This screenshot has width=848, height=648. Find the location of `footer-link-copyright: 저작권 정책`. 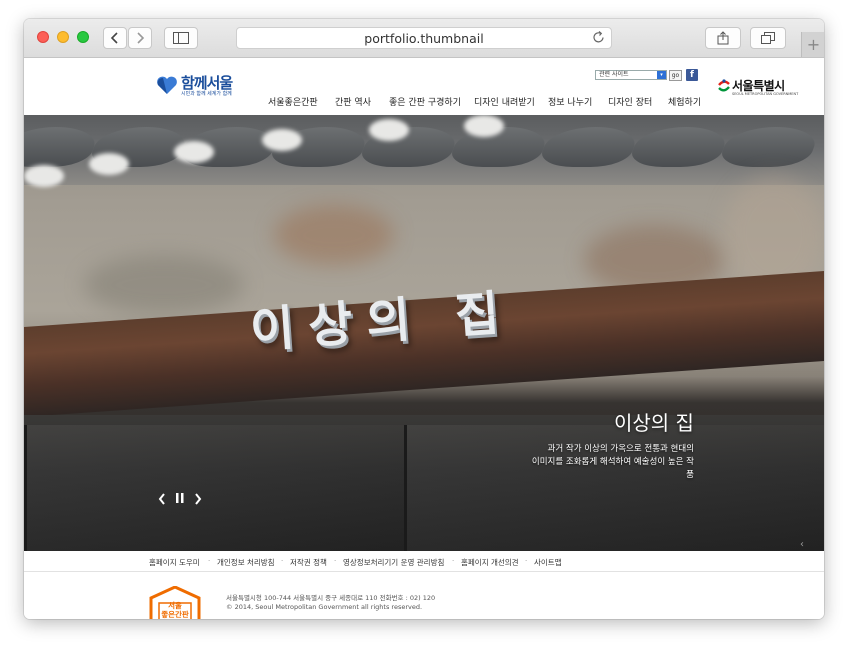

footer-link-copyright: 저작권 정책 is located at coordinates (308, 562).